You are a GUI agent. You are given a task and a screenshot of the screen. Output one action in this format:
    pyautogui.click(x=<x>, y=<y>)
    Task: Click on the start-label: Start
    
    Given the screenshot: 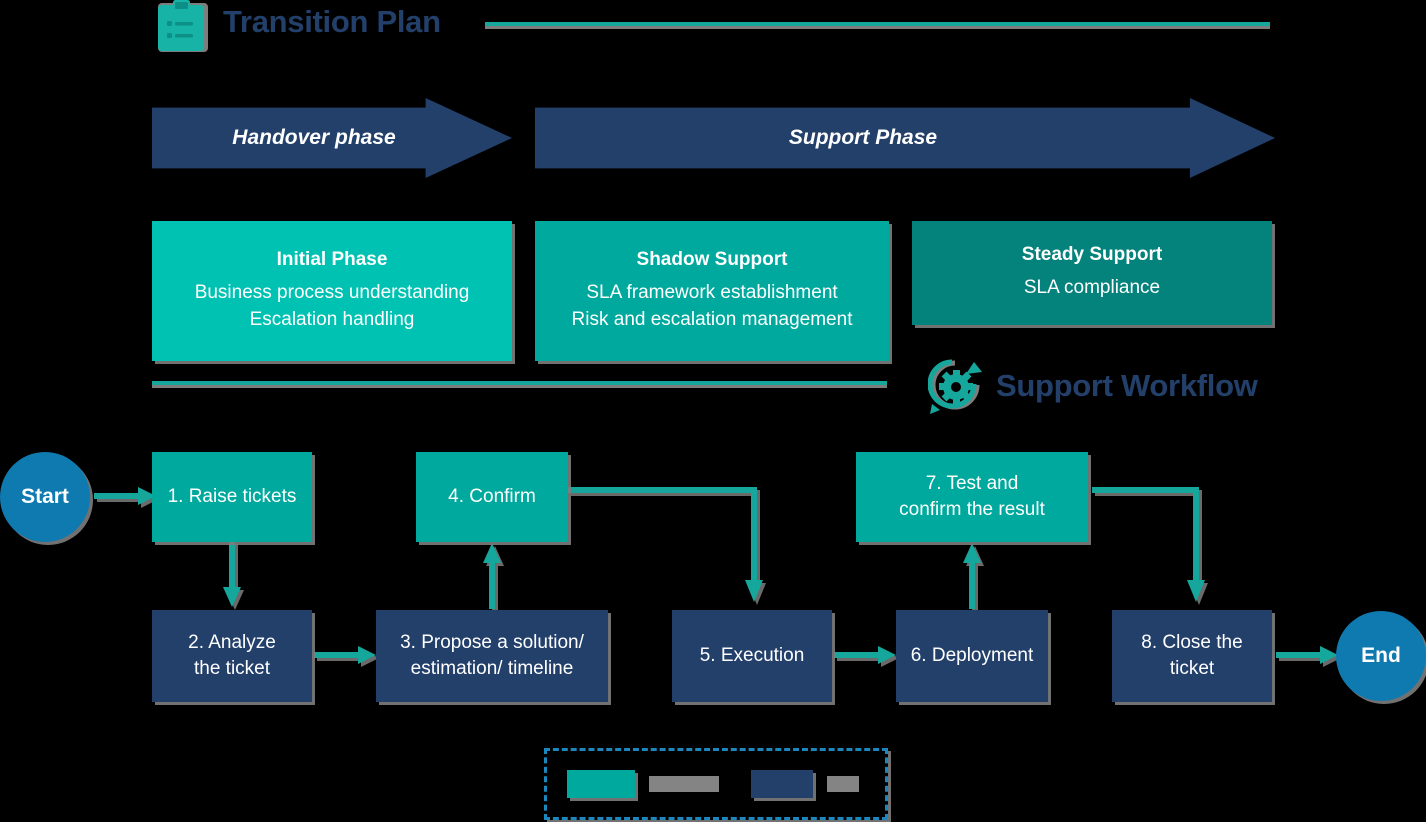 What is the action you would take?
    pyautogui.click(x=45, y=496)
    